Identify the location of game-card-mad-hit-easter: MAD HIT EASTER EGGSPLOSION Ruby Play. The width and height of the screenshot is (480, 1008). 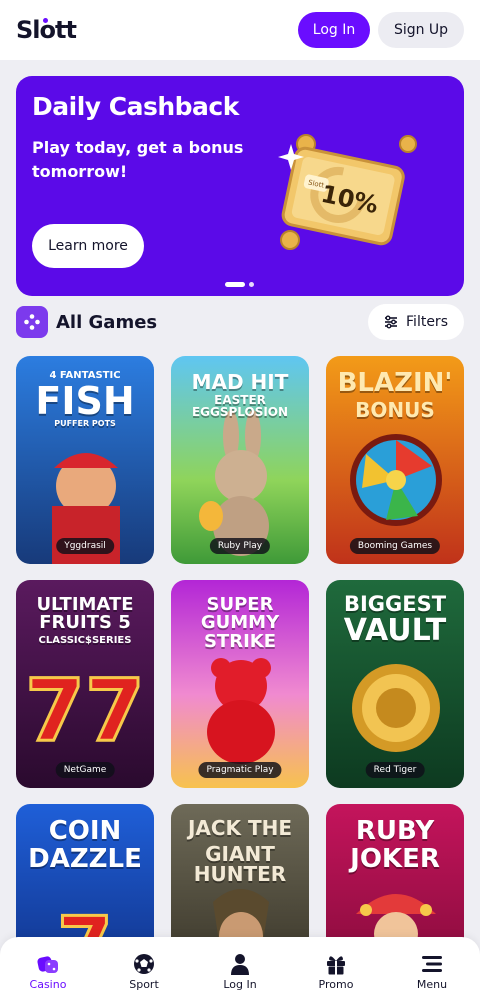
(240, 460).